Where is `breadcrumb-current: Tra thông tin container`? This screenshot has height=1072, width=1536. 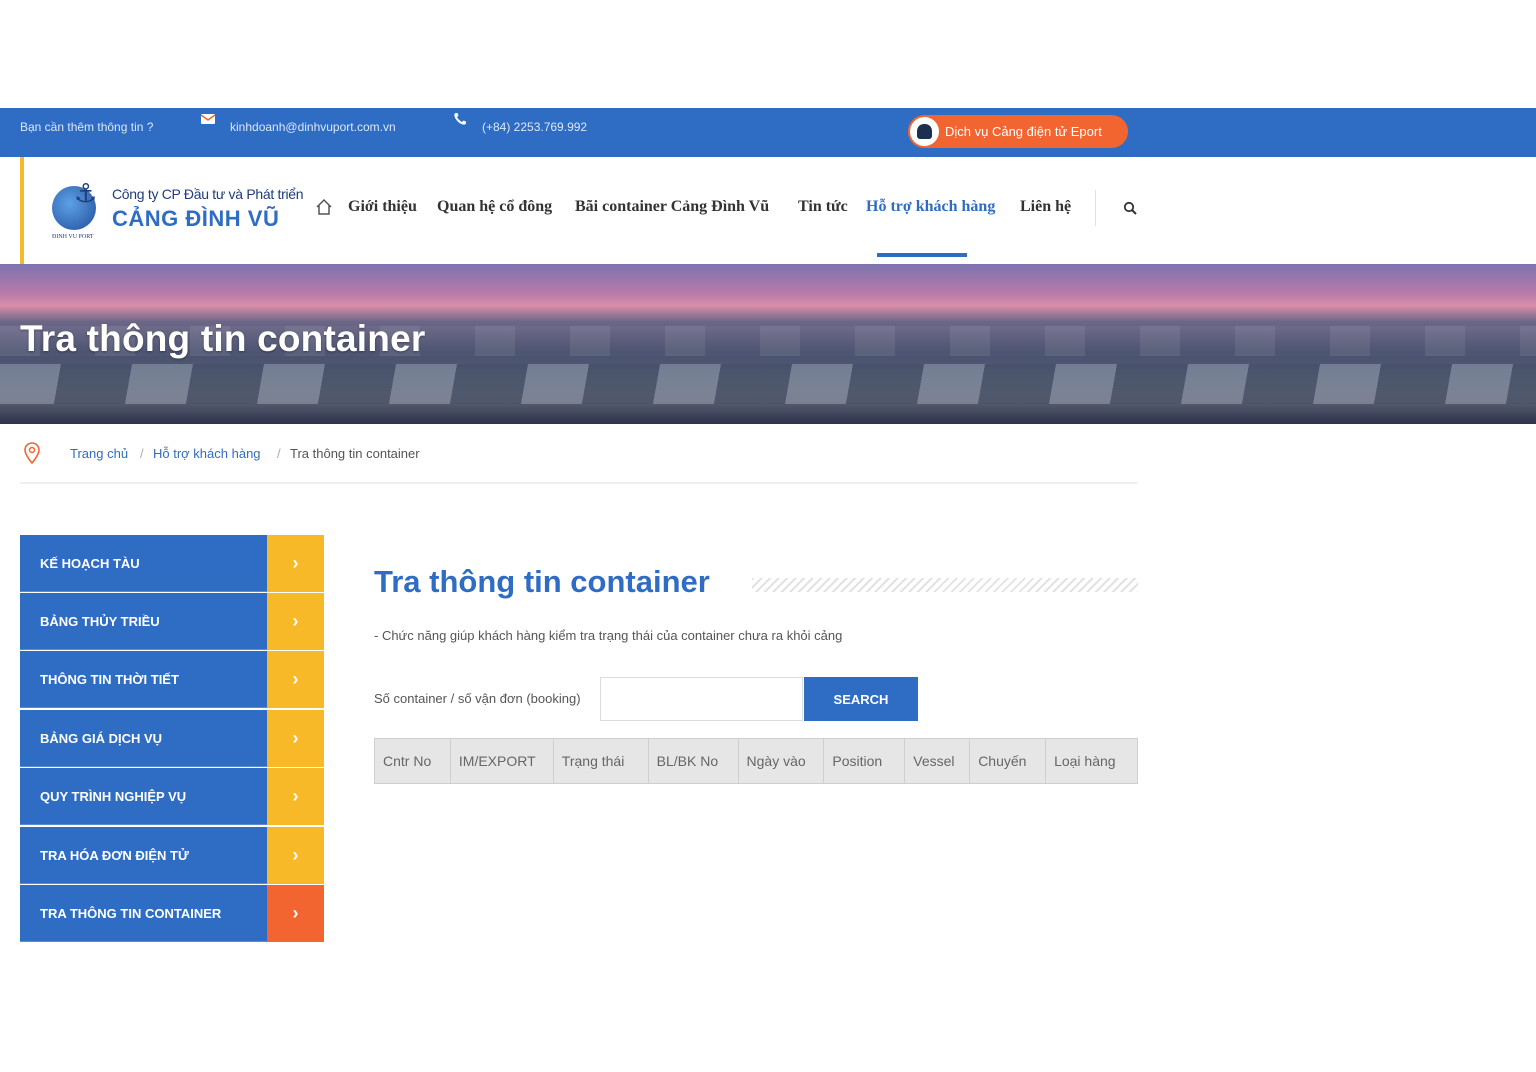 breadcrumb-current: Tra thông tin container is located at coordinates (355, 453).